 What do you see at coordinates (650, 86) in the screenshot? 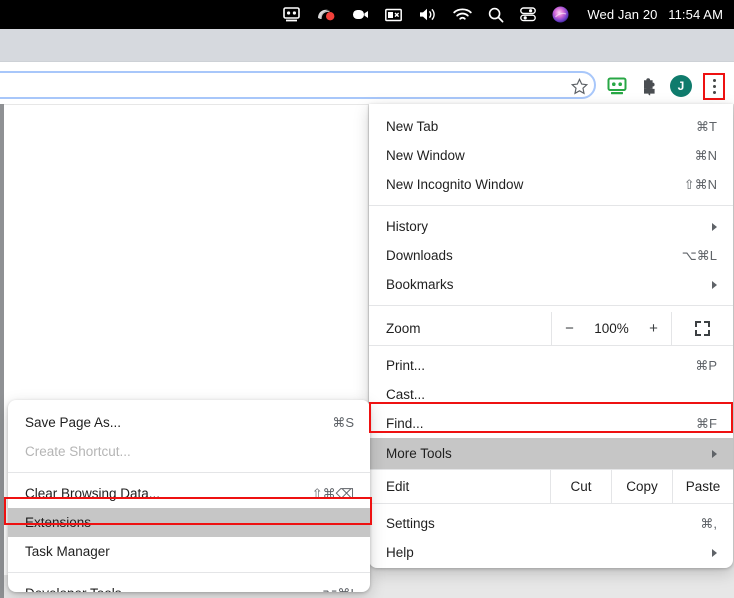
I see `extensions-puzzle-icon` at bounding box center [650, 86].